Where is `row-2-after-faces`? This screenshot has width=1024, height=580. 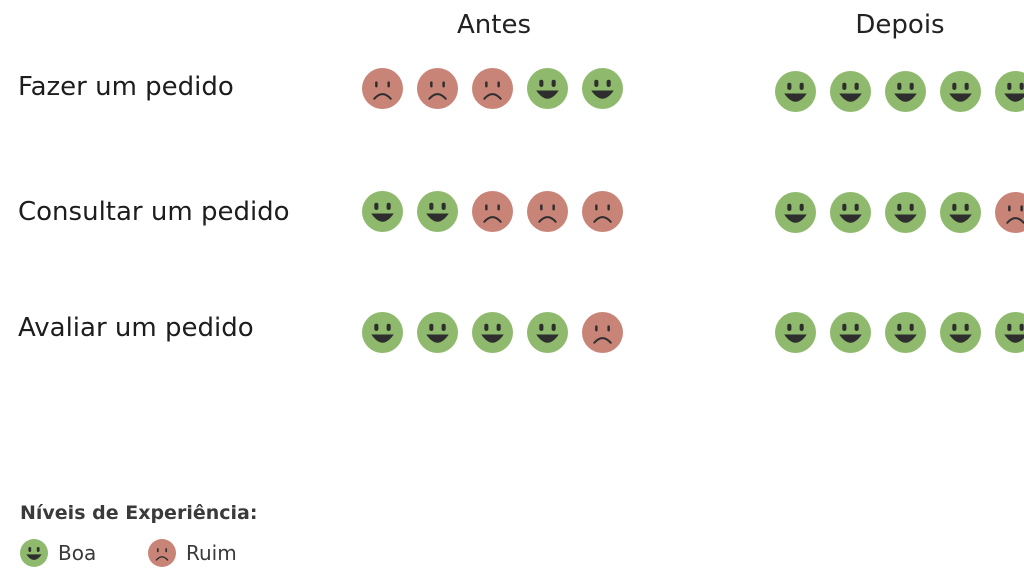
row-2-after-faces is located at coordinates (899, 332).